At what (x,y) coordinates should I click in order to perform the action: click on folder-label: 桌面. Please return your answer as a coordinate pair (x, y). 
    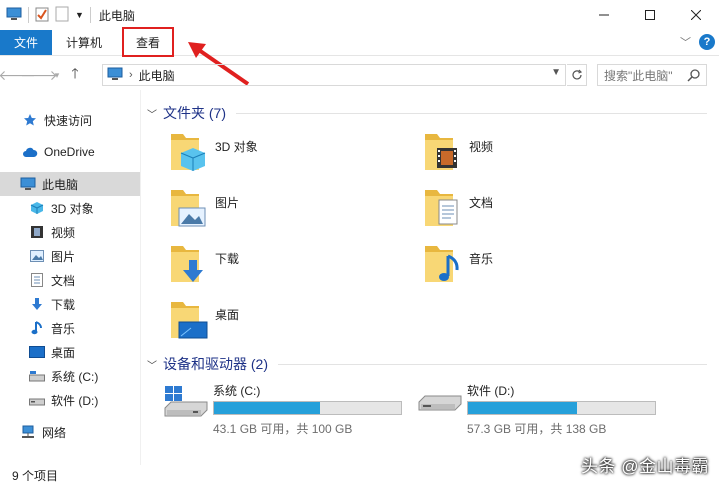
    Looking at the image, I should click on (227, 315).